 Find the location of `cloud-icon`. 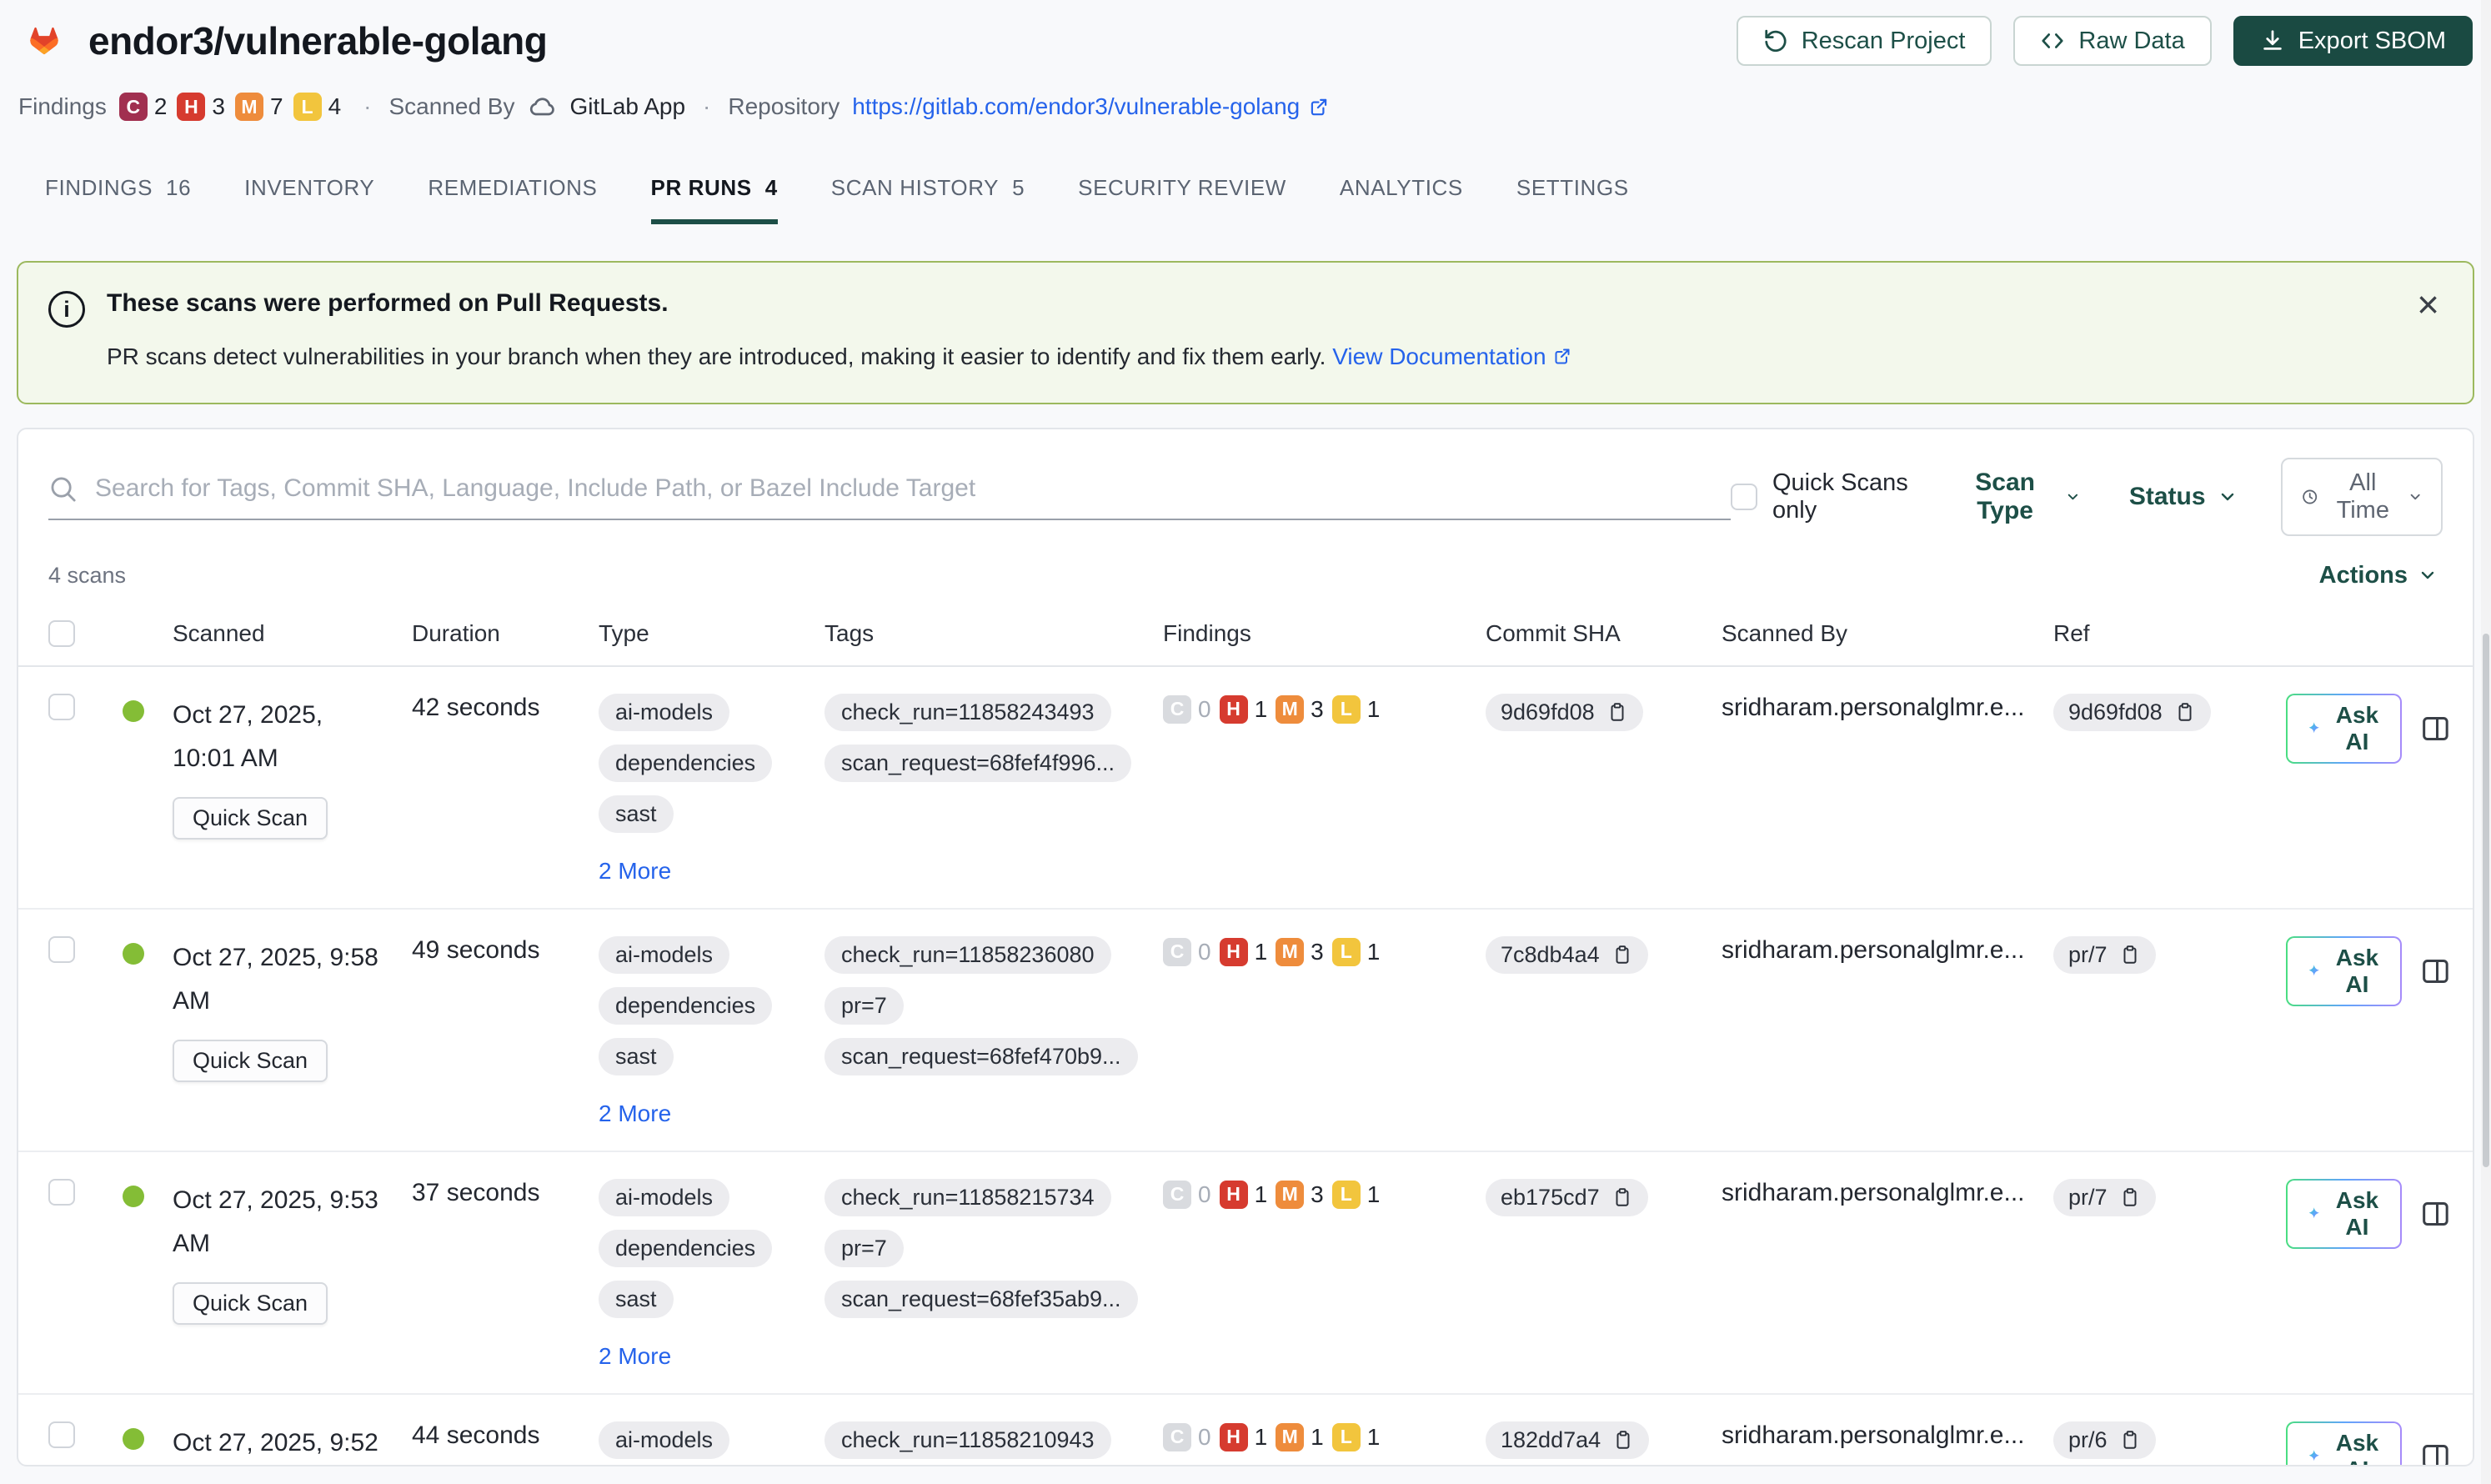

cloud-icon is located at coordinates (542, 107).